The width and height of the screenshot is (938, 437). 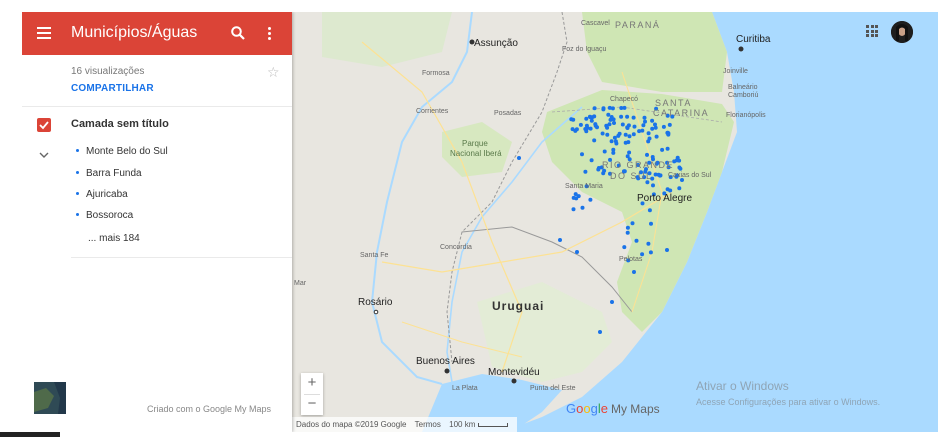 What do you see at coordinates (269, 33) in the screenshot?
I see `more-vert-icon` at bounding box center [269, 33].